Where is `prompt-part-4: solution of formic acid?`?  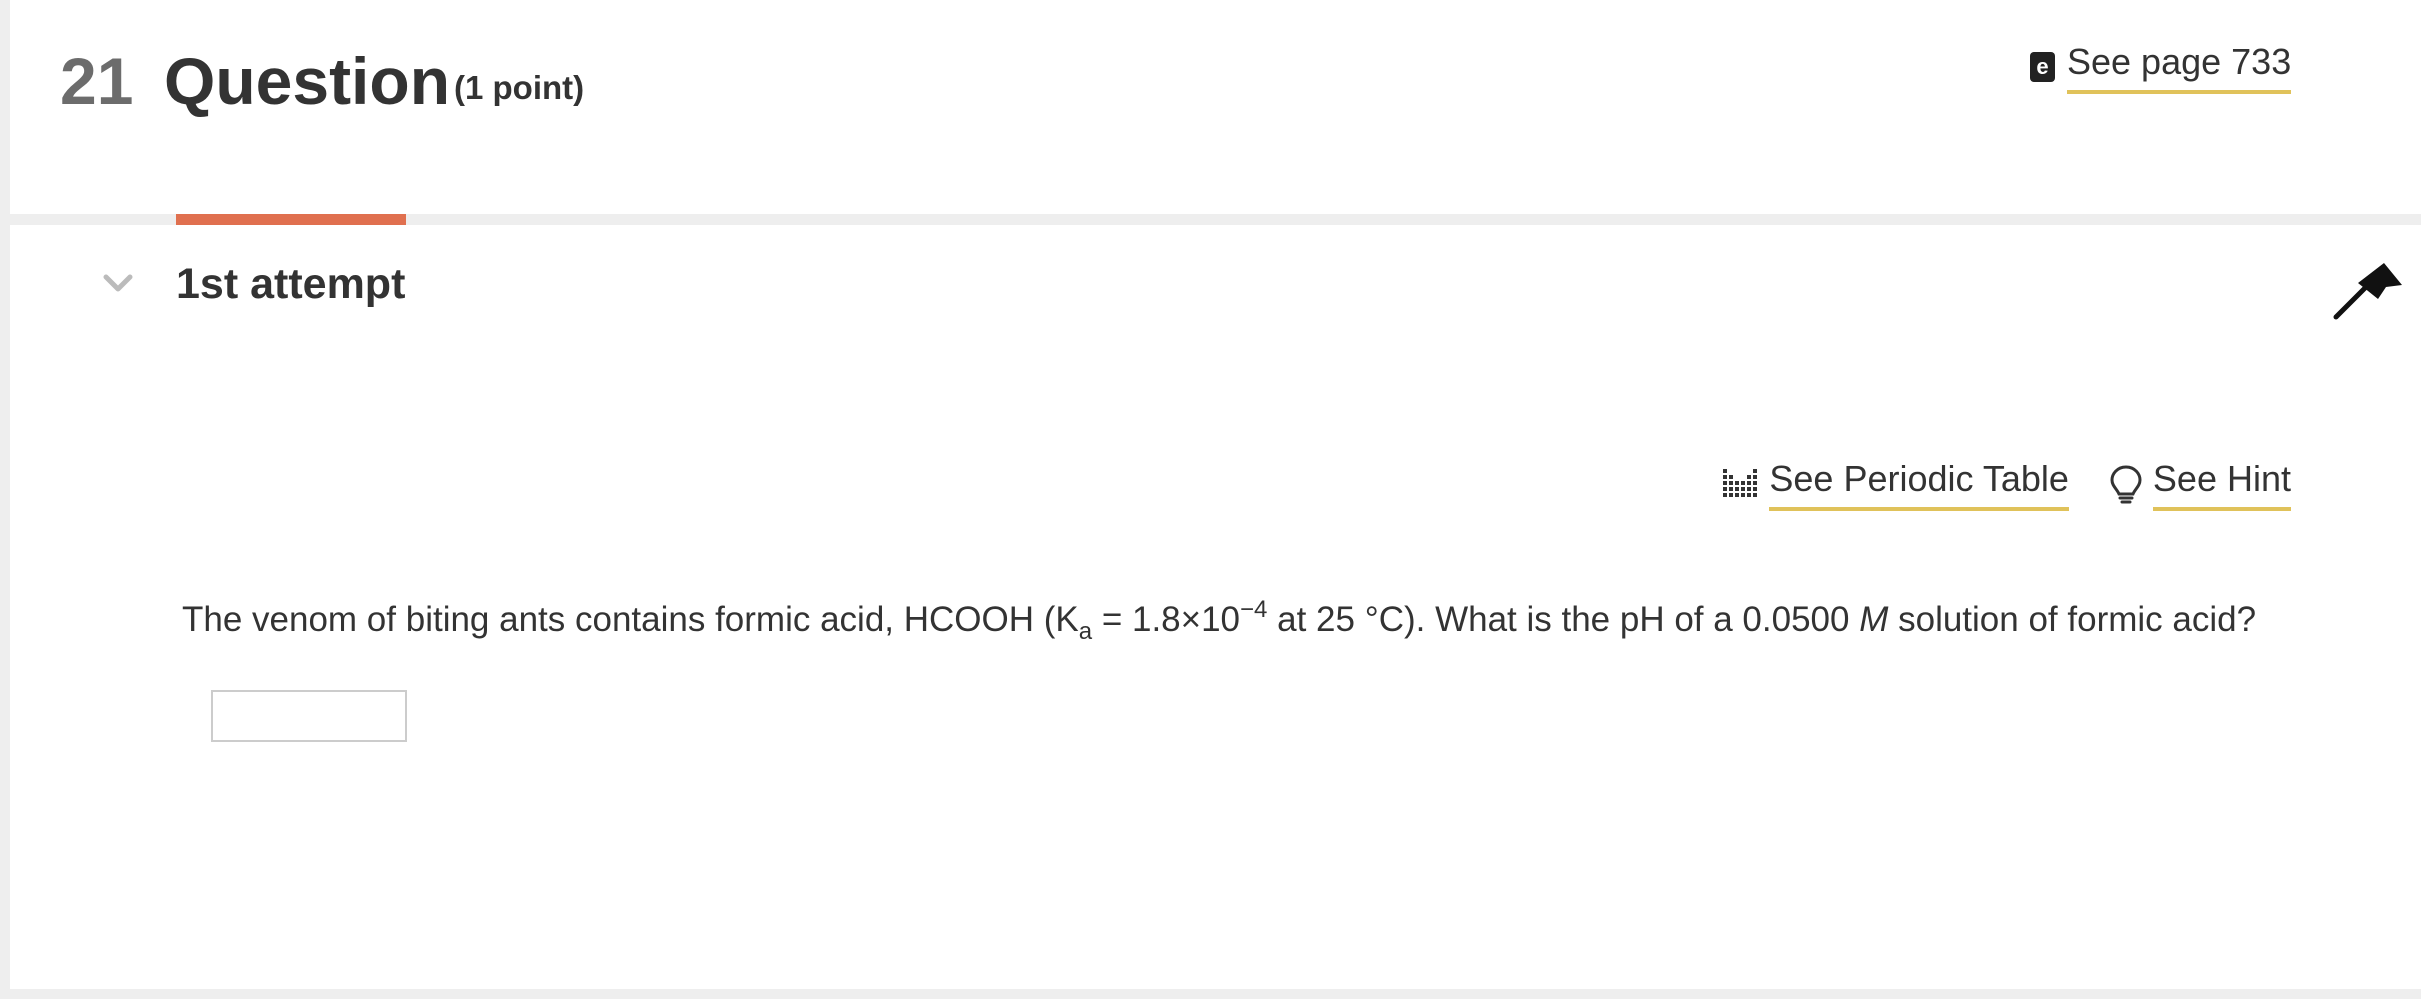
prompt-part-4: solution of formic acid? is located at coordinates (2072, 619).